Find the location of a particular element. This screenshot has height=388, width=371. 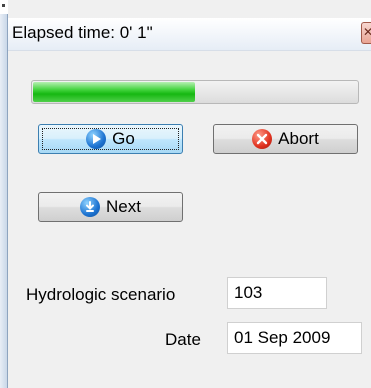

date-label: Date is located at coordinates (183, 339).